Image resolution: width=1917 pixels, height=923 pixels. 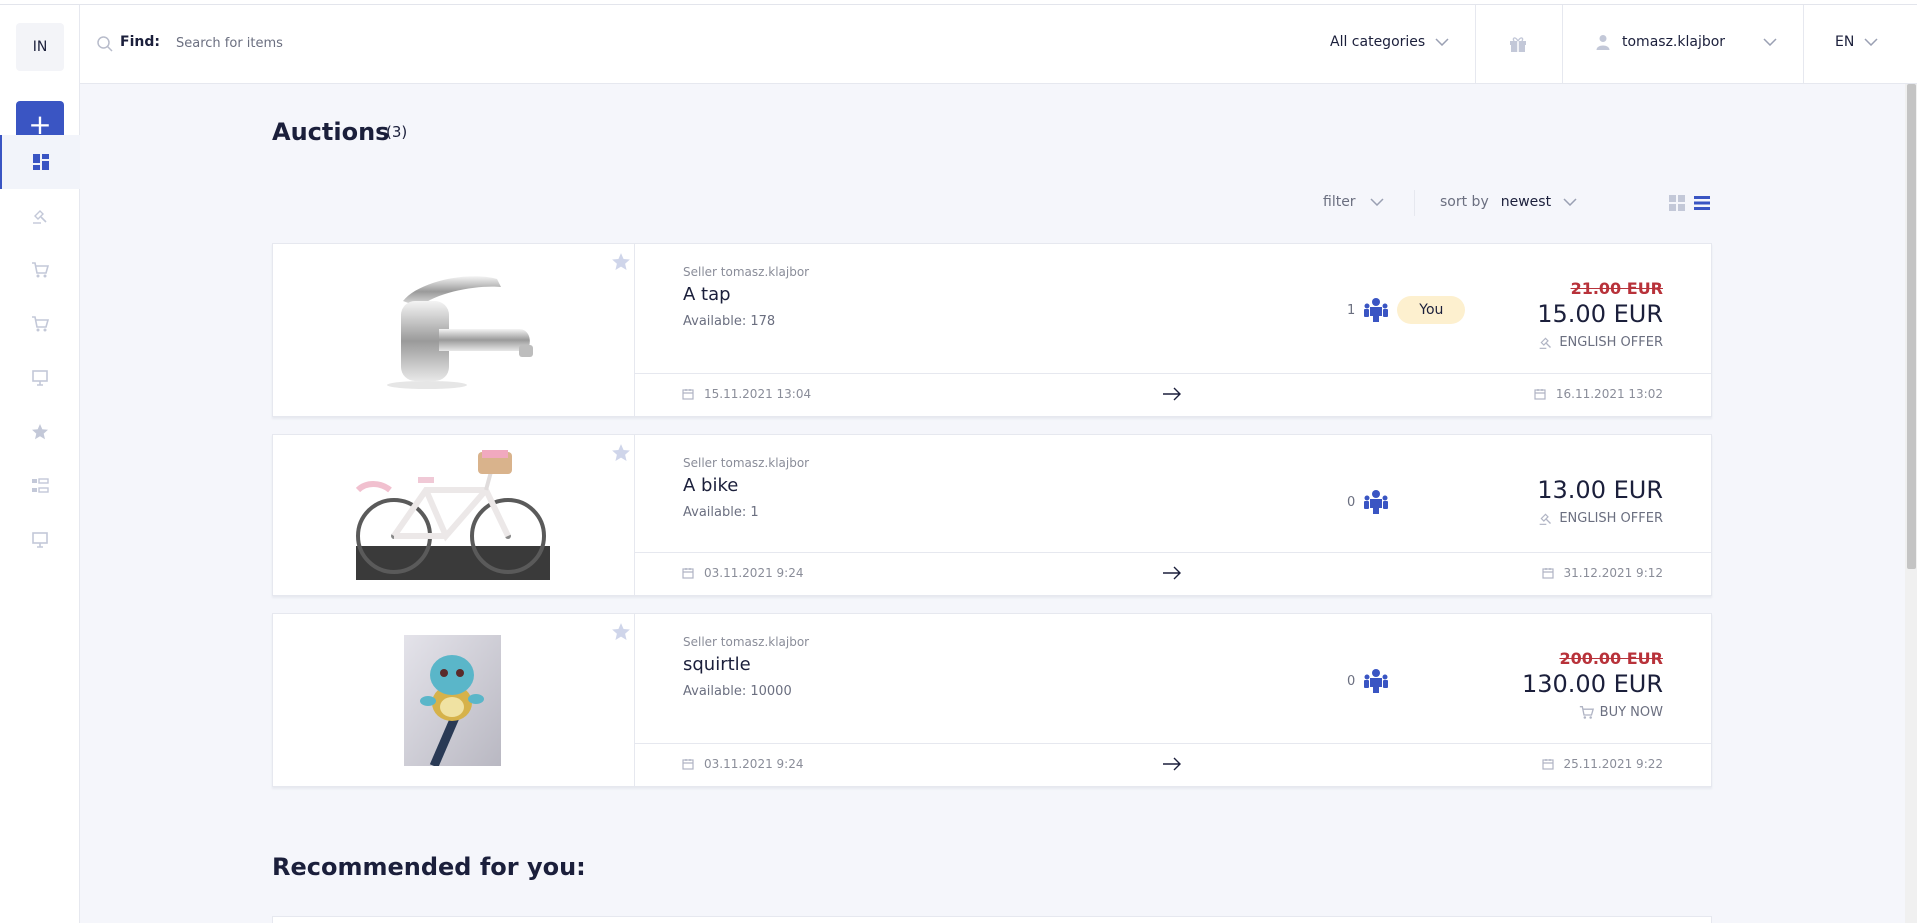 I want to click on end-date-text: 16.11.2021 13:02, so click(x=1609, y=394).